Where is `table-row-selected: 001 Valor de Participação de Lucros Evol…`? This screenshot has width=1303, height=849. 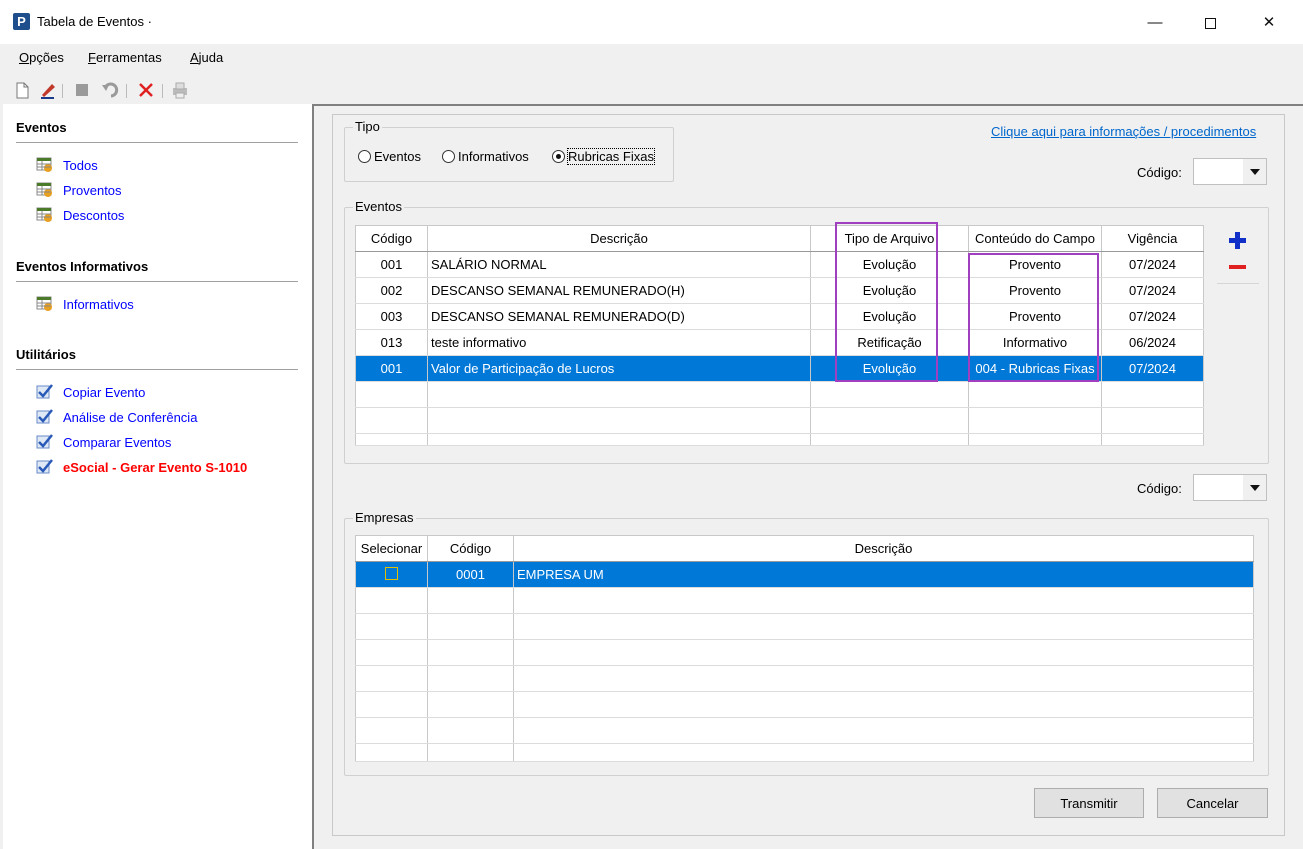
table-row-selected: 001 Valor de Participação de Lucros Evol… is located at coordinates (779, 368).